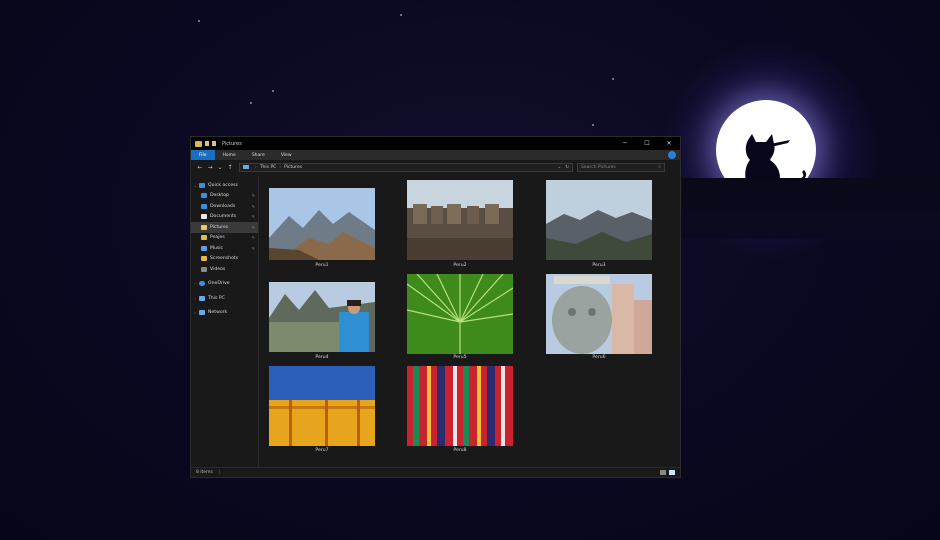 This screenshot has height=540, width=940. Describe the element at coordinates (217, 238) in the screenshot. I see `sidebar-label: Peajes` at that location.